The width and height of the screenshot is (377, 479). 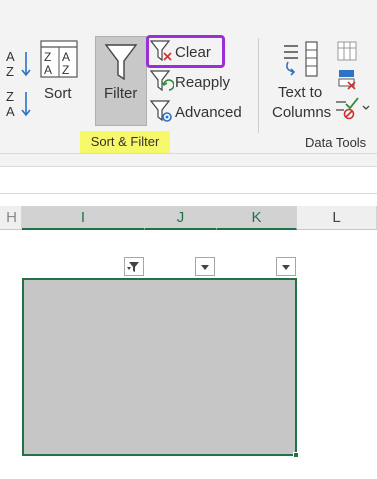 I want to click on text-to-columns-line2: Columns, so click(x=302, y=112).